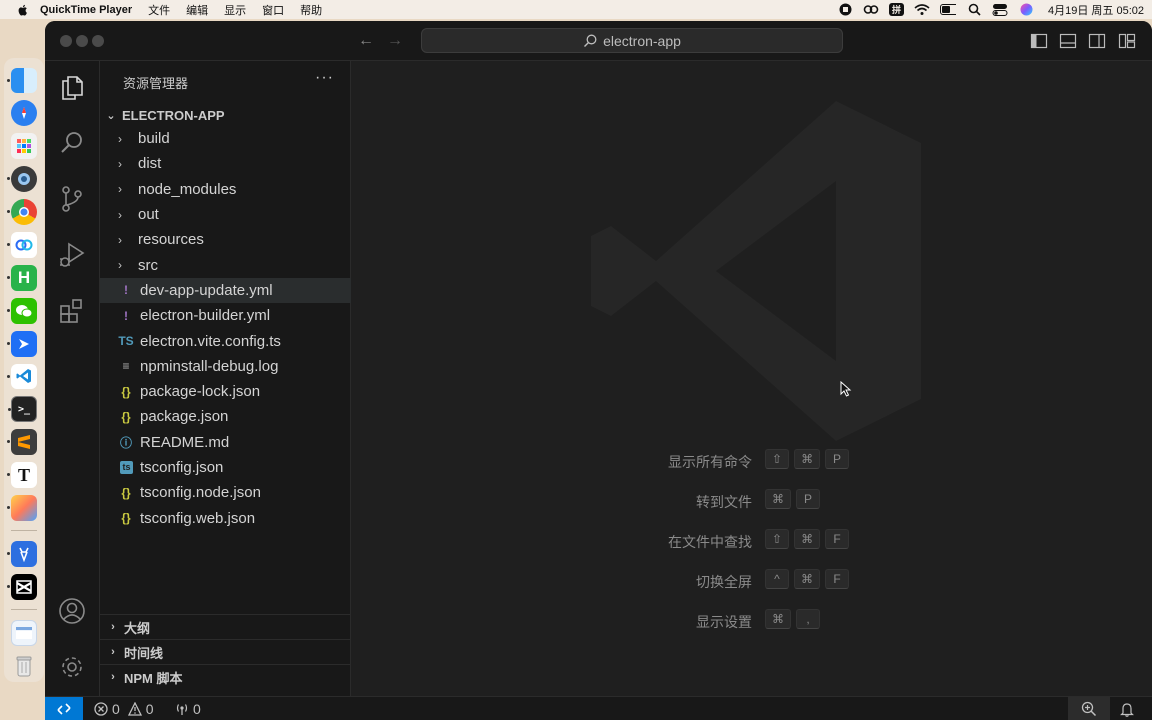  What do you see at coordinates (72, 611) in the screenshot?
I see `accounts-icon` at bounding box center [72, 611].